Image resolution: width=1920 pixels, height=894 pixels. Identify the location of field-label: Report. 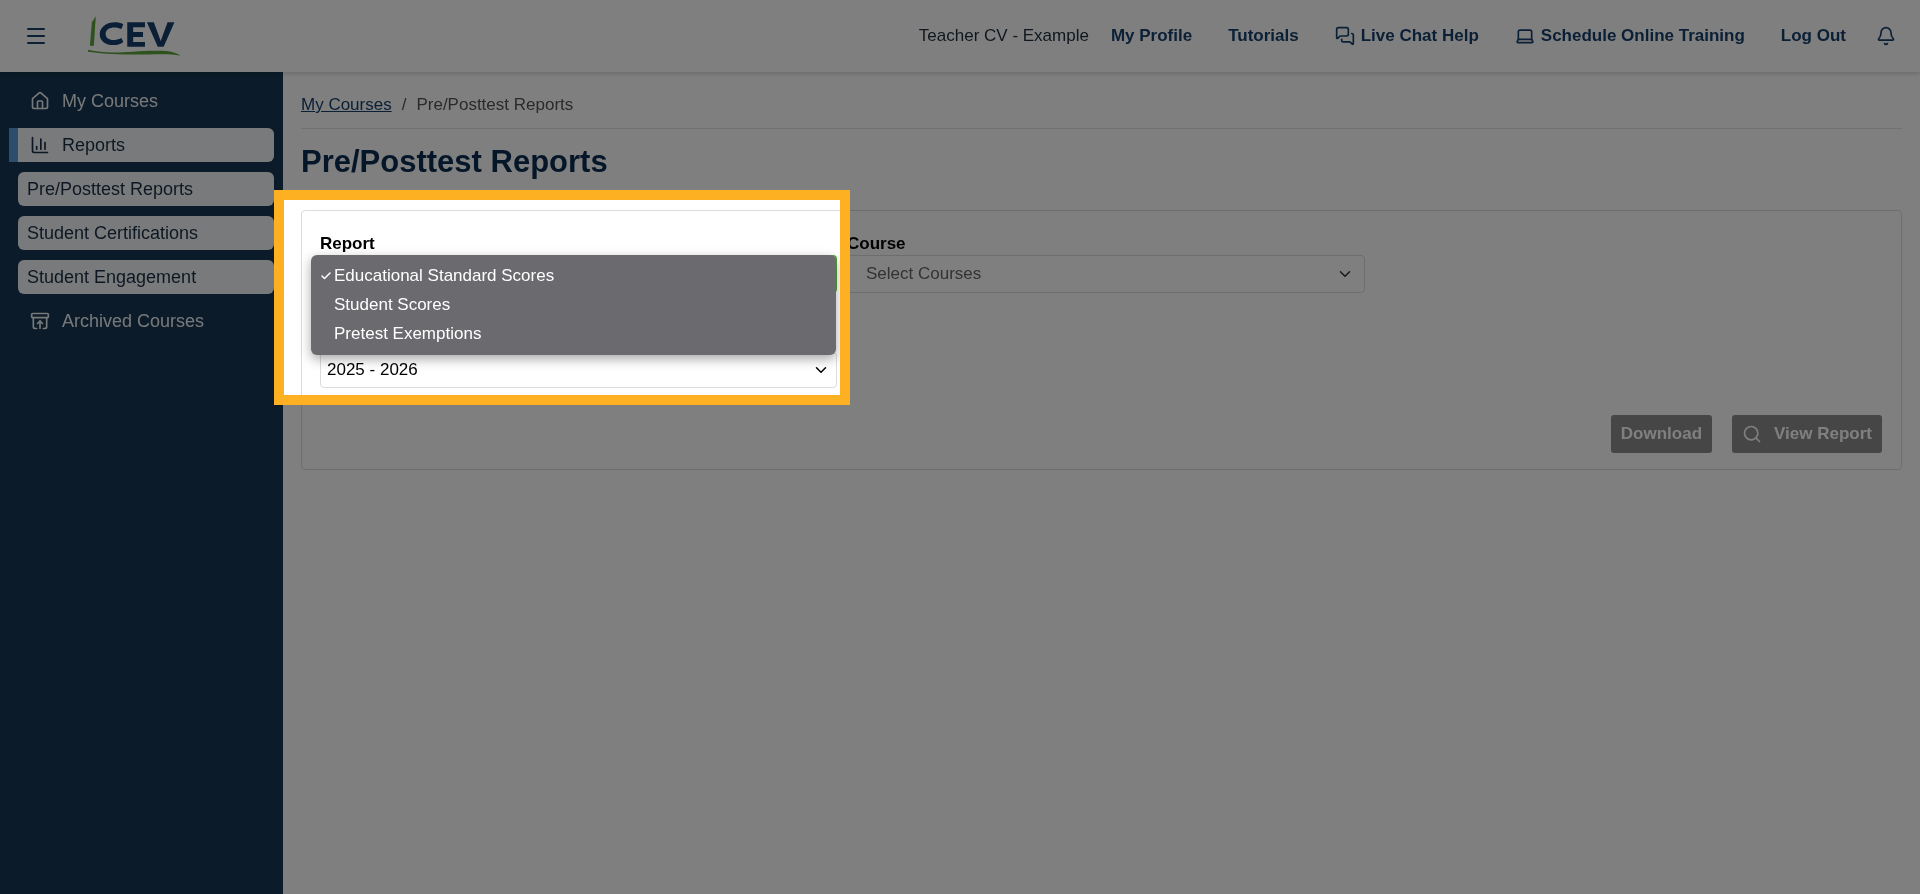
(348, 243).